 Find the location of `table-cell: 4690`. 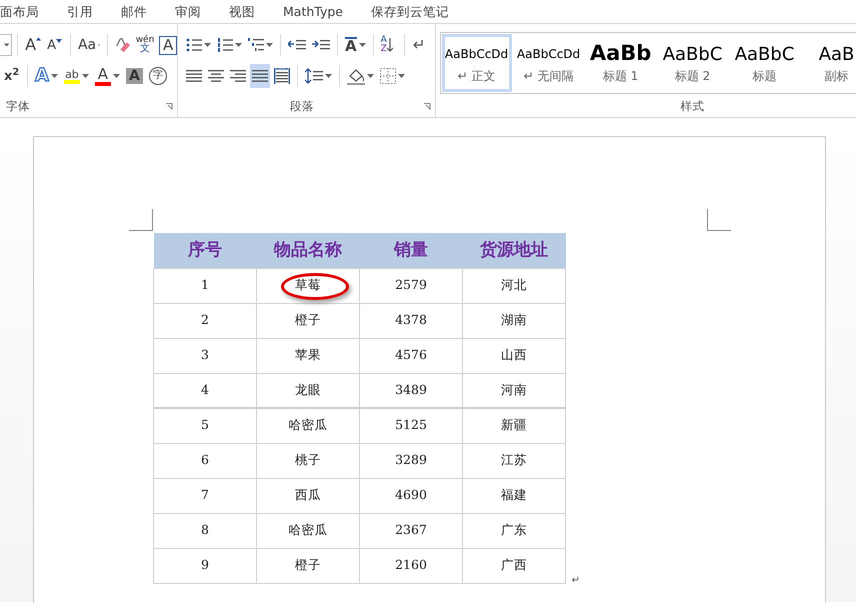

table-cell: 4690 is located at coordinates (411, 495).